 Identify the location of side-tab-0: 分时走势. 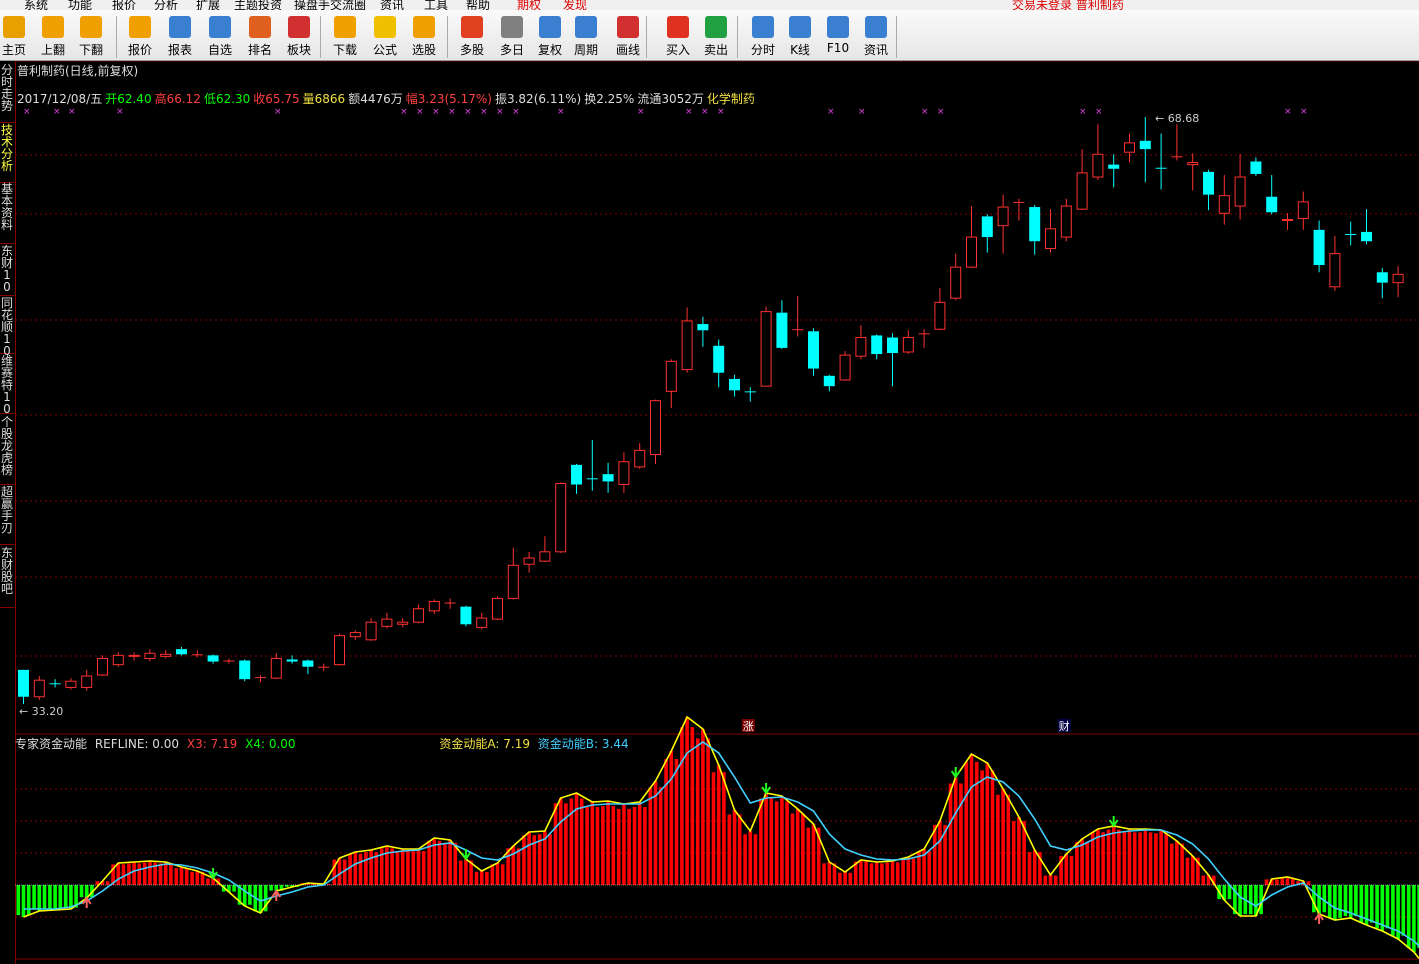
(7, 93).